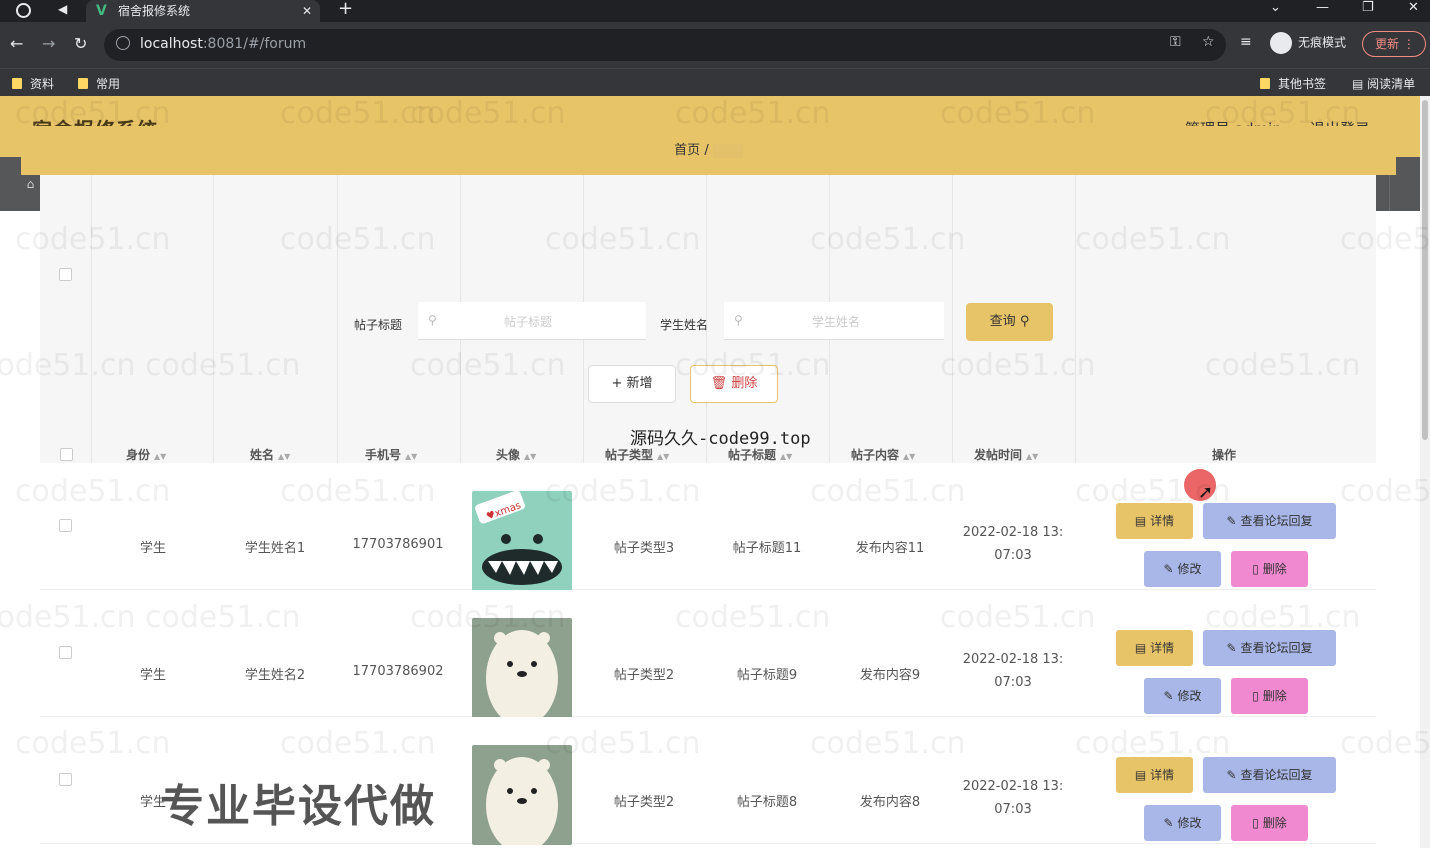 Image resolution: width=1430 pixels, height=848 pixels. I want to click on tab-search-icon: ⌄, so click(1275, 7).